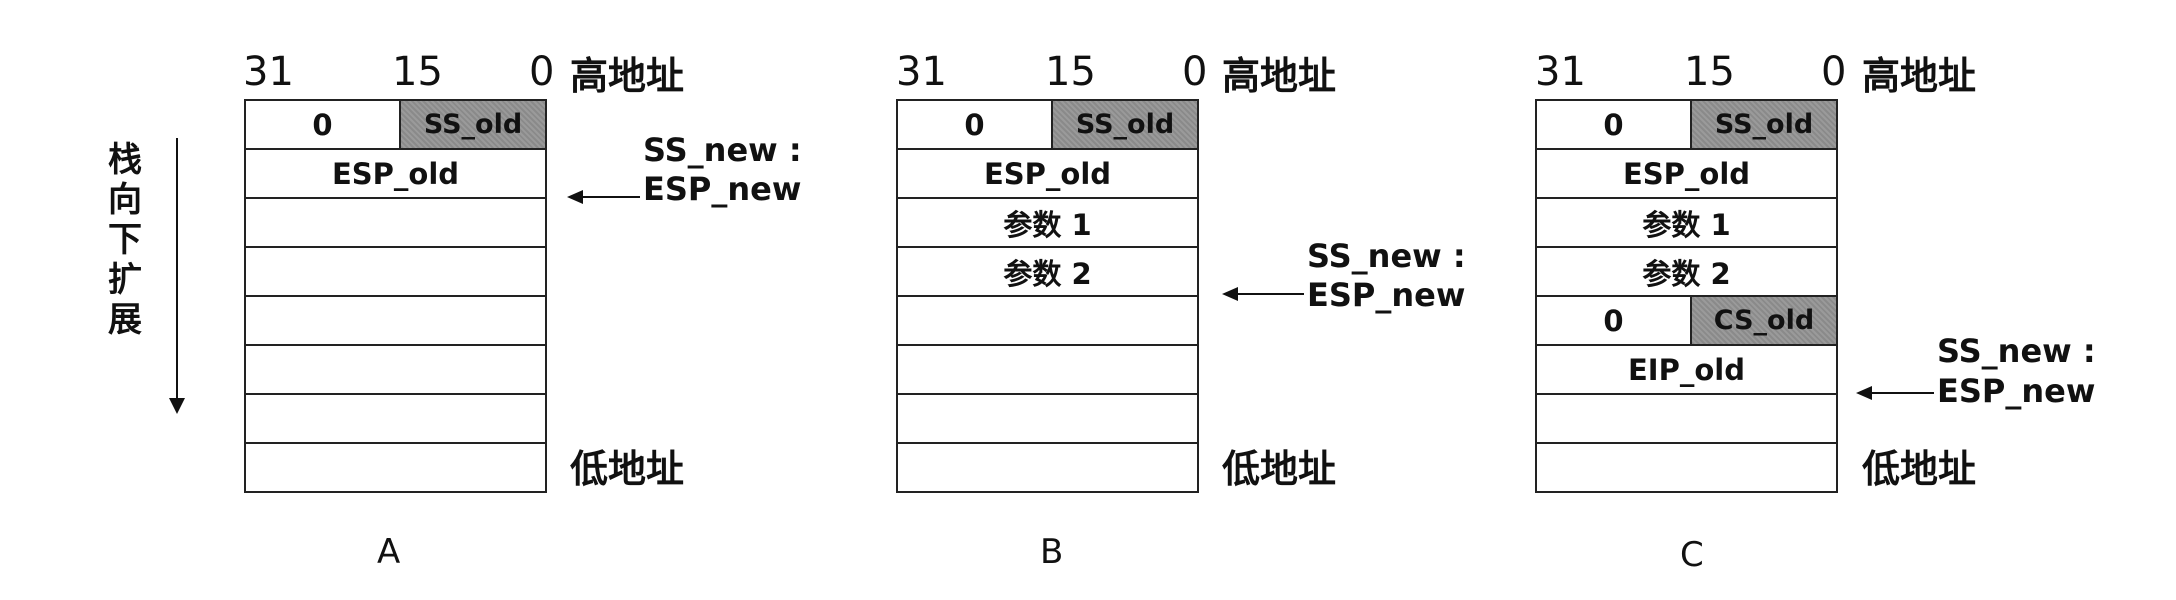  What do you see at coordinates (389, 552) in the screenshot?
I see `panel-caption: A` at bounding box center [389, 552].